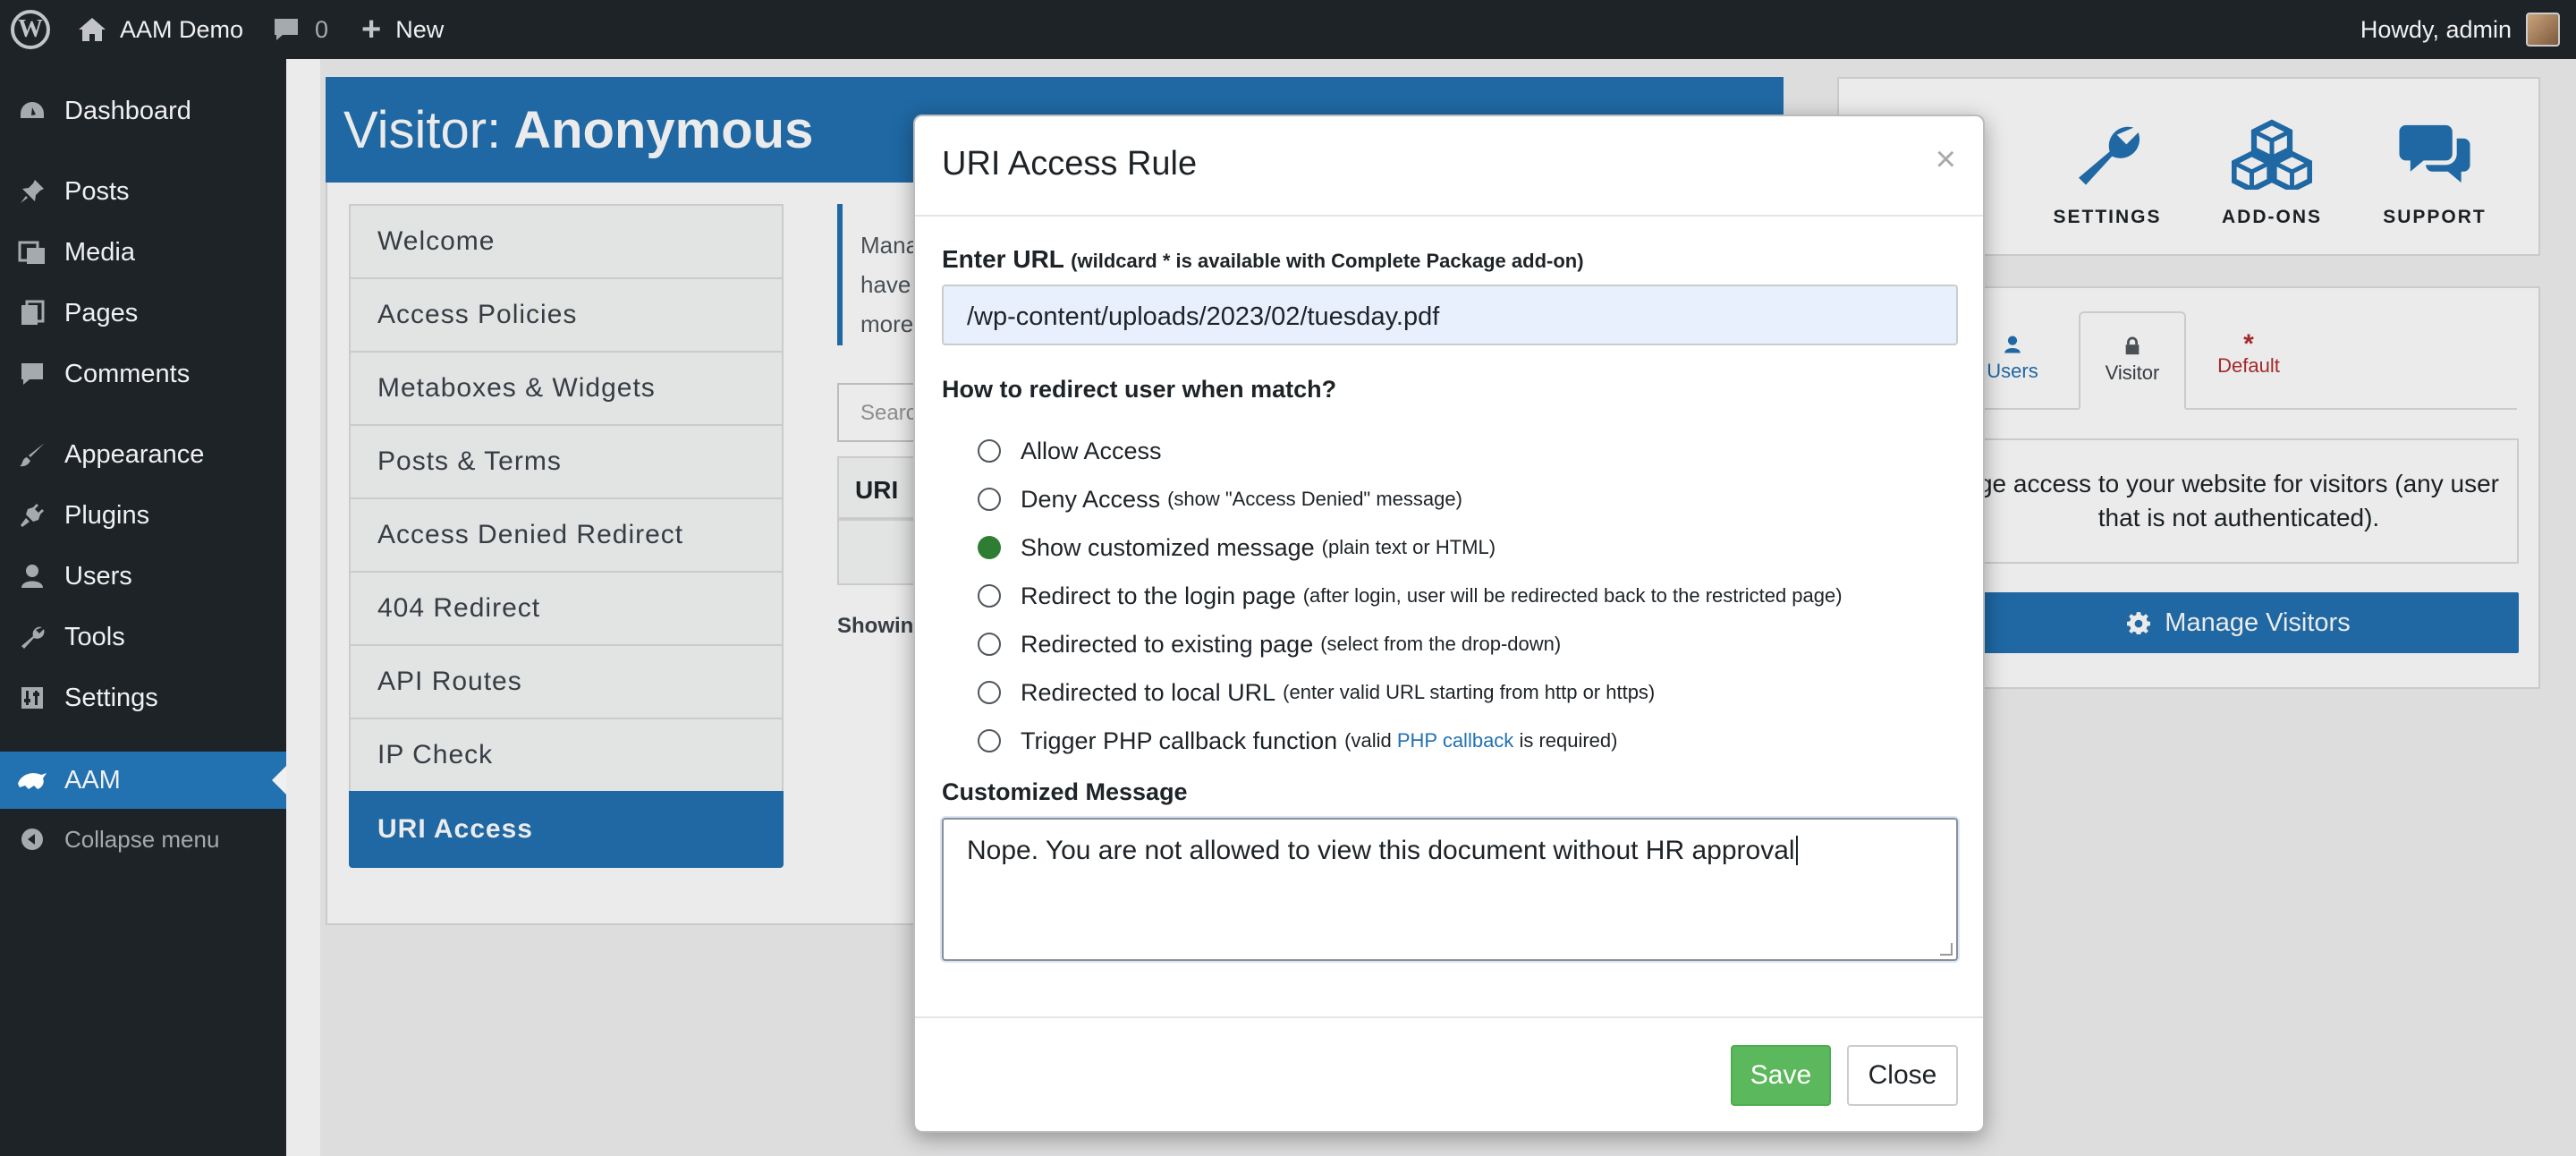 The height and width of the screenshot is (1156, 2576). Describe the element at coordinates (32, 637) in the screenshot. I see `wrench-icon` at that location.